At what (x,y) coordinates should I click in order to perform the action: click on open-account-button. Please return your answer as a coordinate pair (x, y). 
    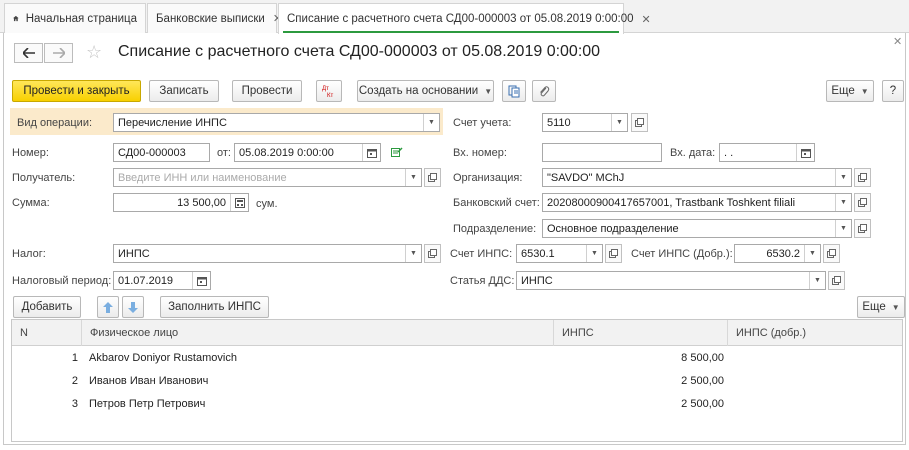
    Looking at the image, I should click on (639, 122).